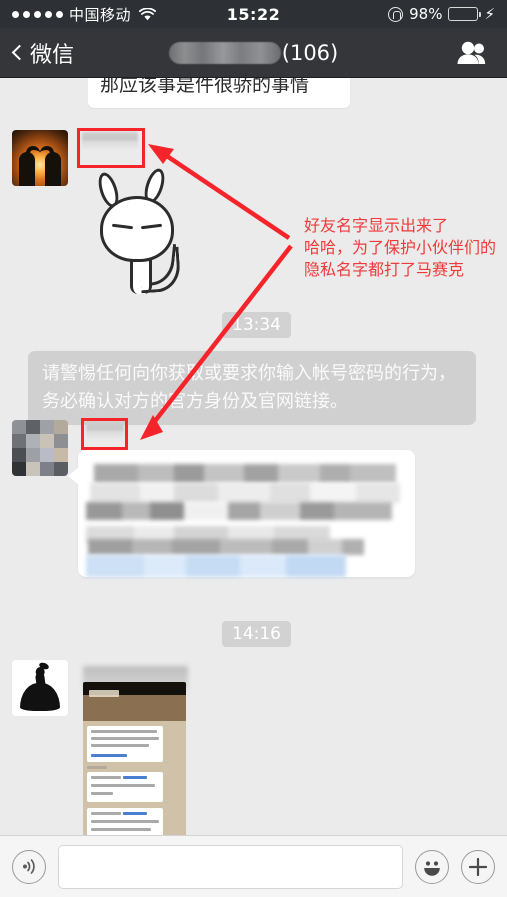 This screenshot has height=897, width=507. I want to click on image-message-thumbnail, so click(134, 758).